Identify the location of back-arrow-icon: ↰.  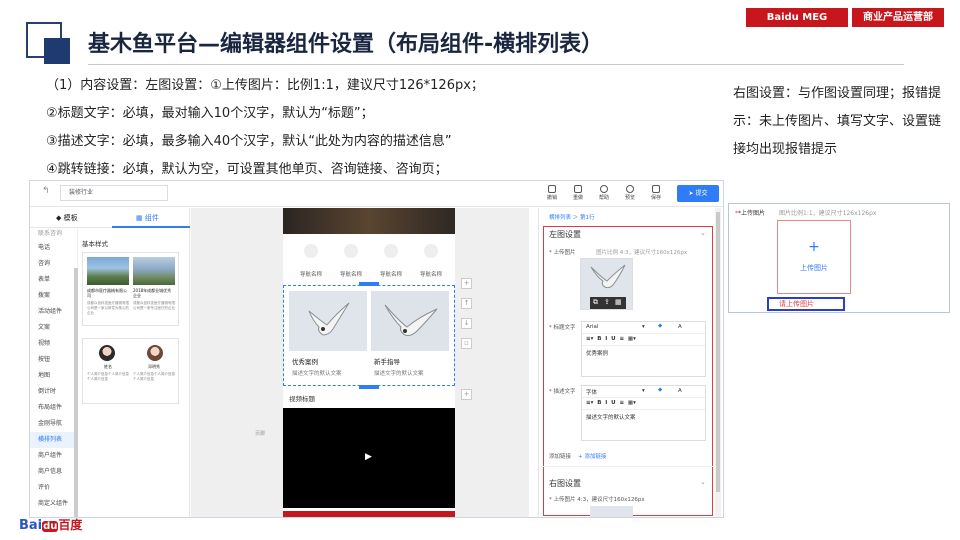
(46, 191).